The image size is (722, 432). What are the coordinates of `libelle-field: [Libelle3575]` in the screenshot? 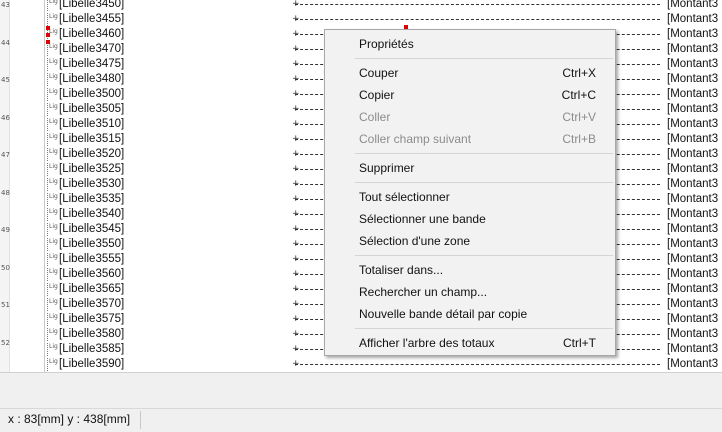 It's located at (91, 319).